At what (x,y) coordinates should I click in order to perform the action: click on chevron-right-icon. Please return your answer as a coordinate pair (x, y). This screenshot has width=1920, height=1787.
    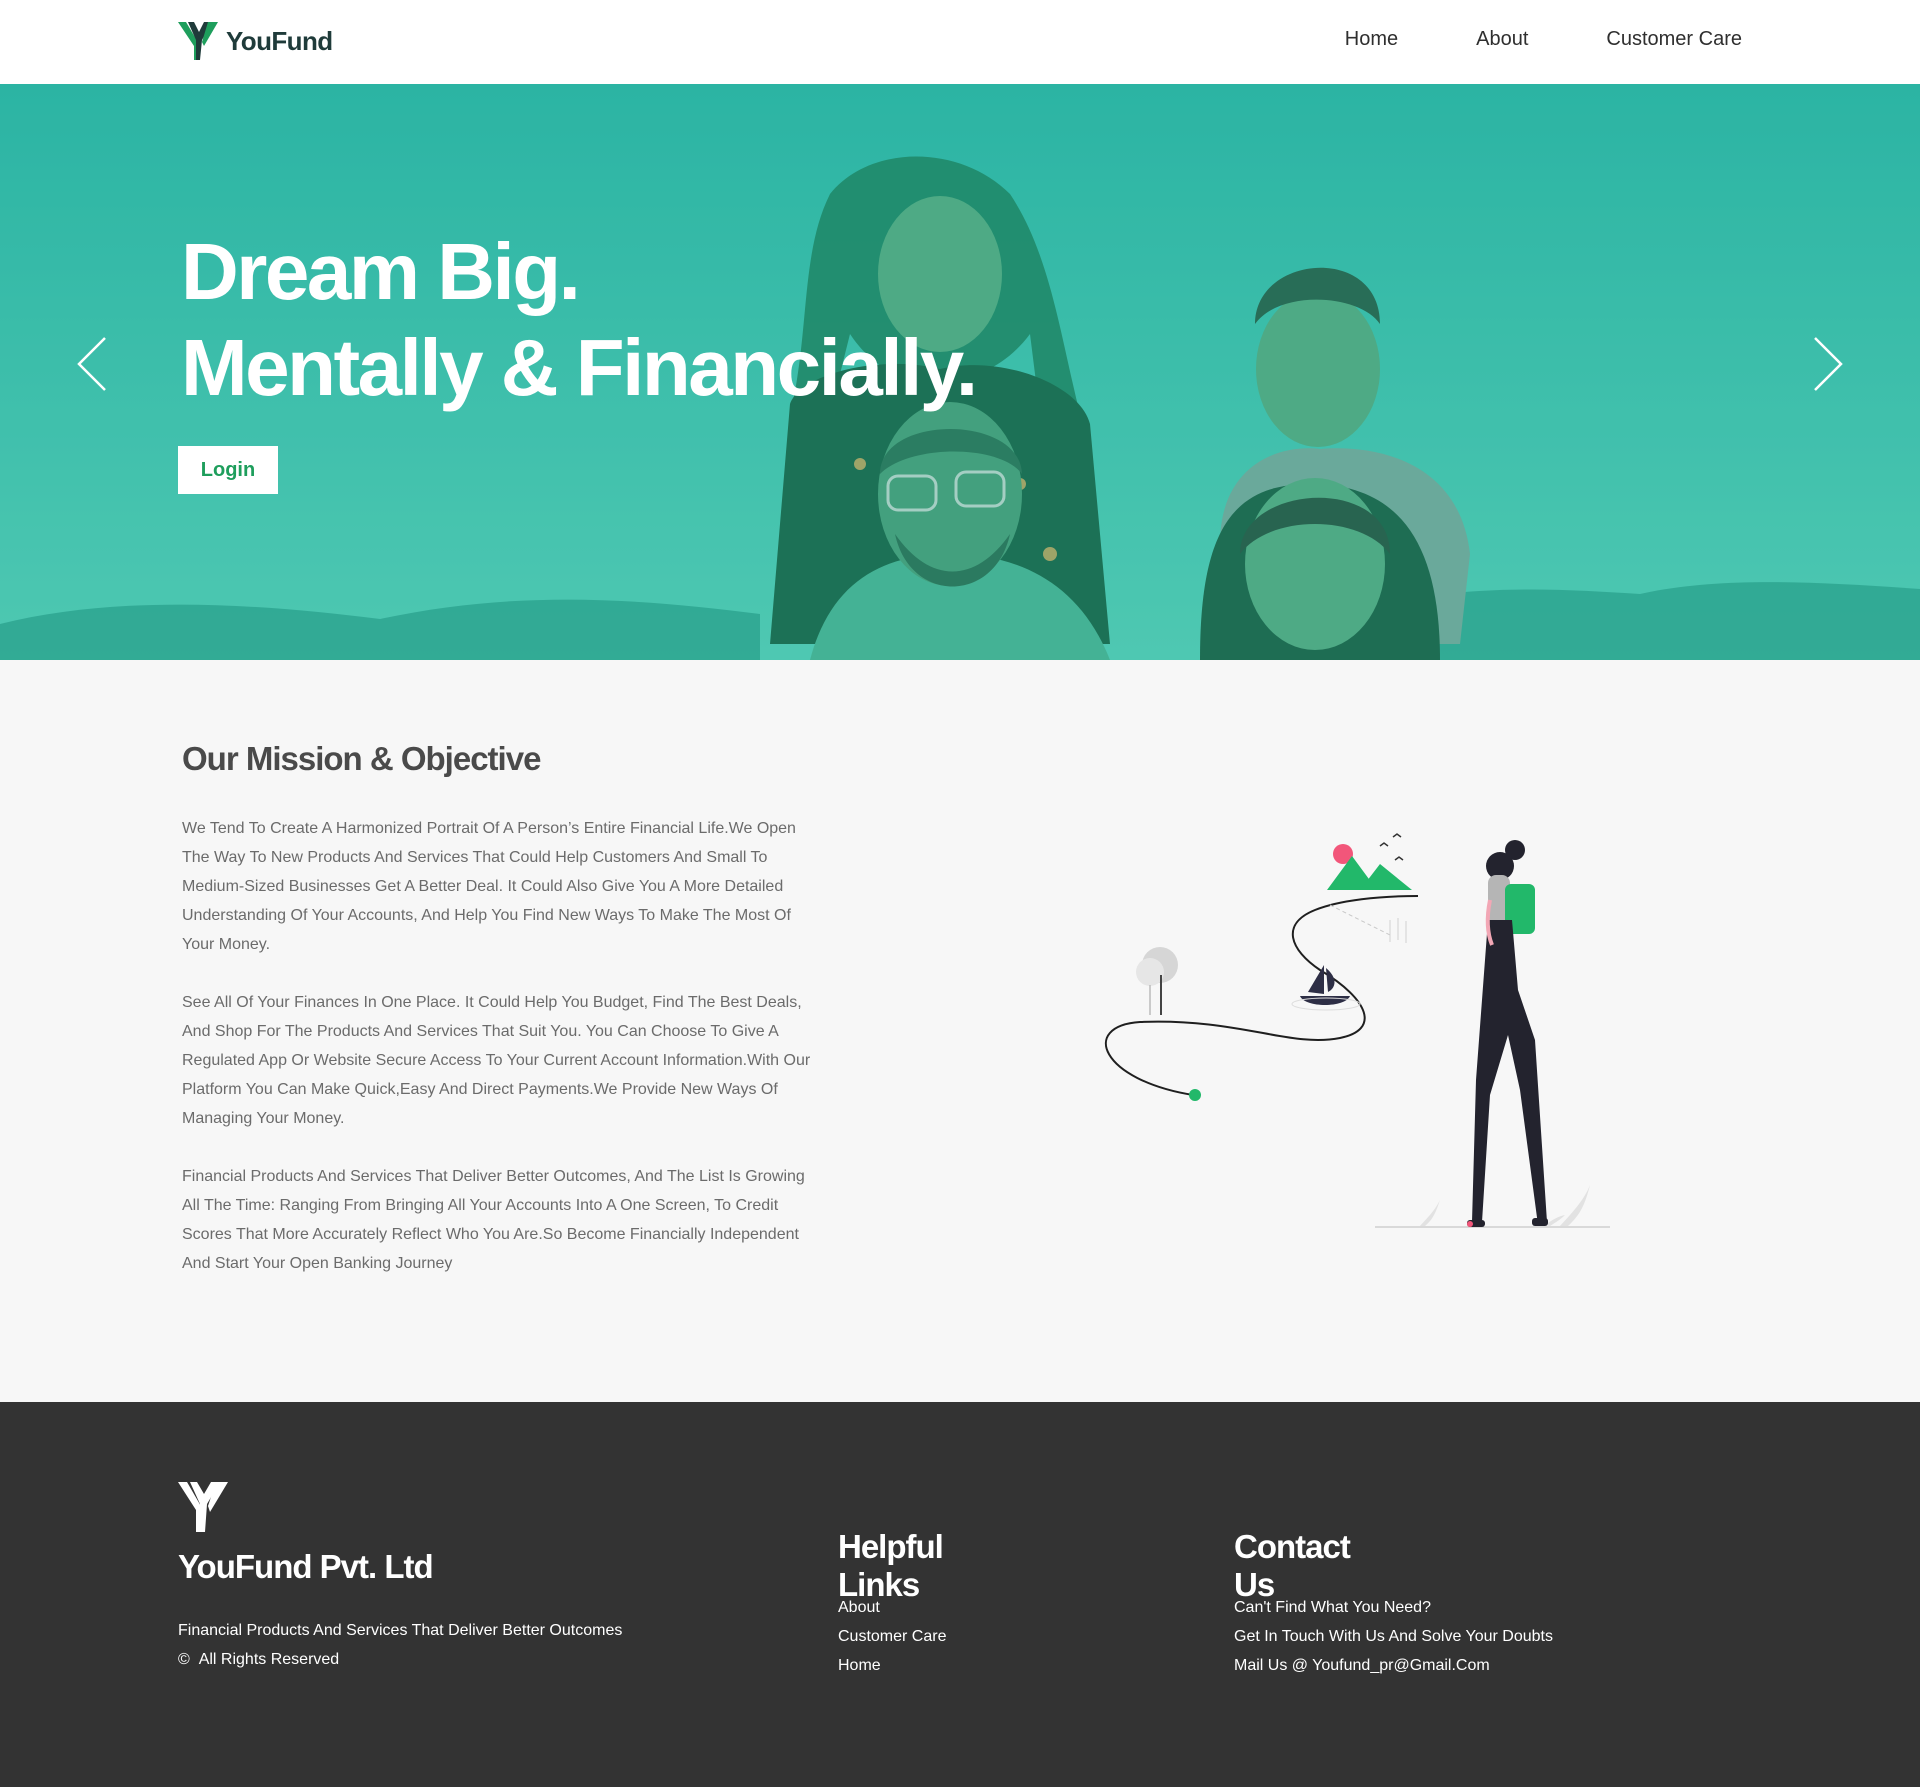
    Looking at the image, I should click on (1828, 364).